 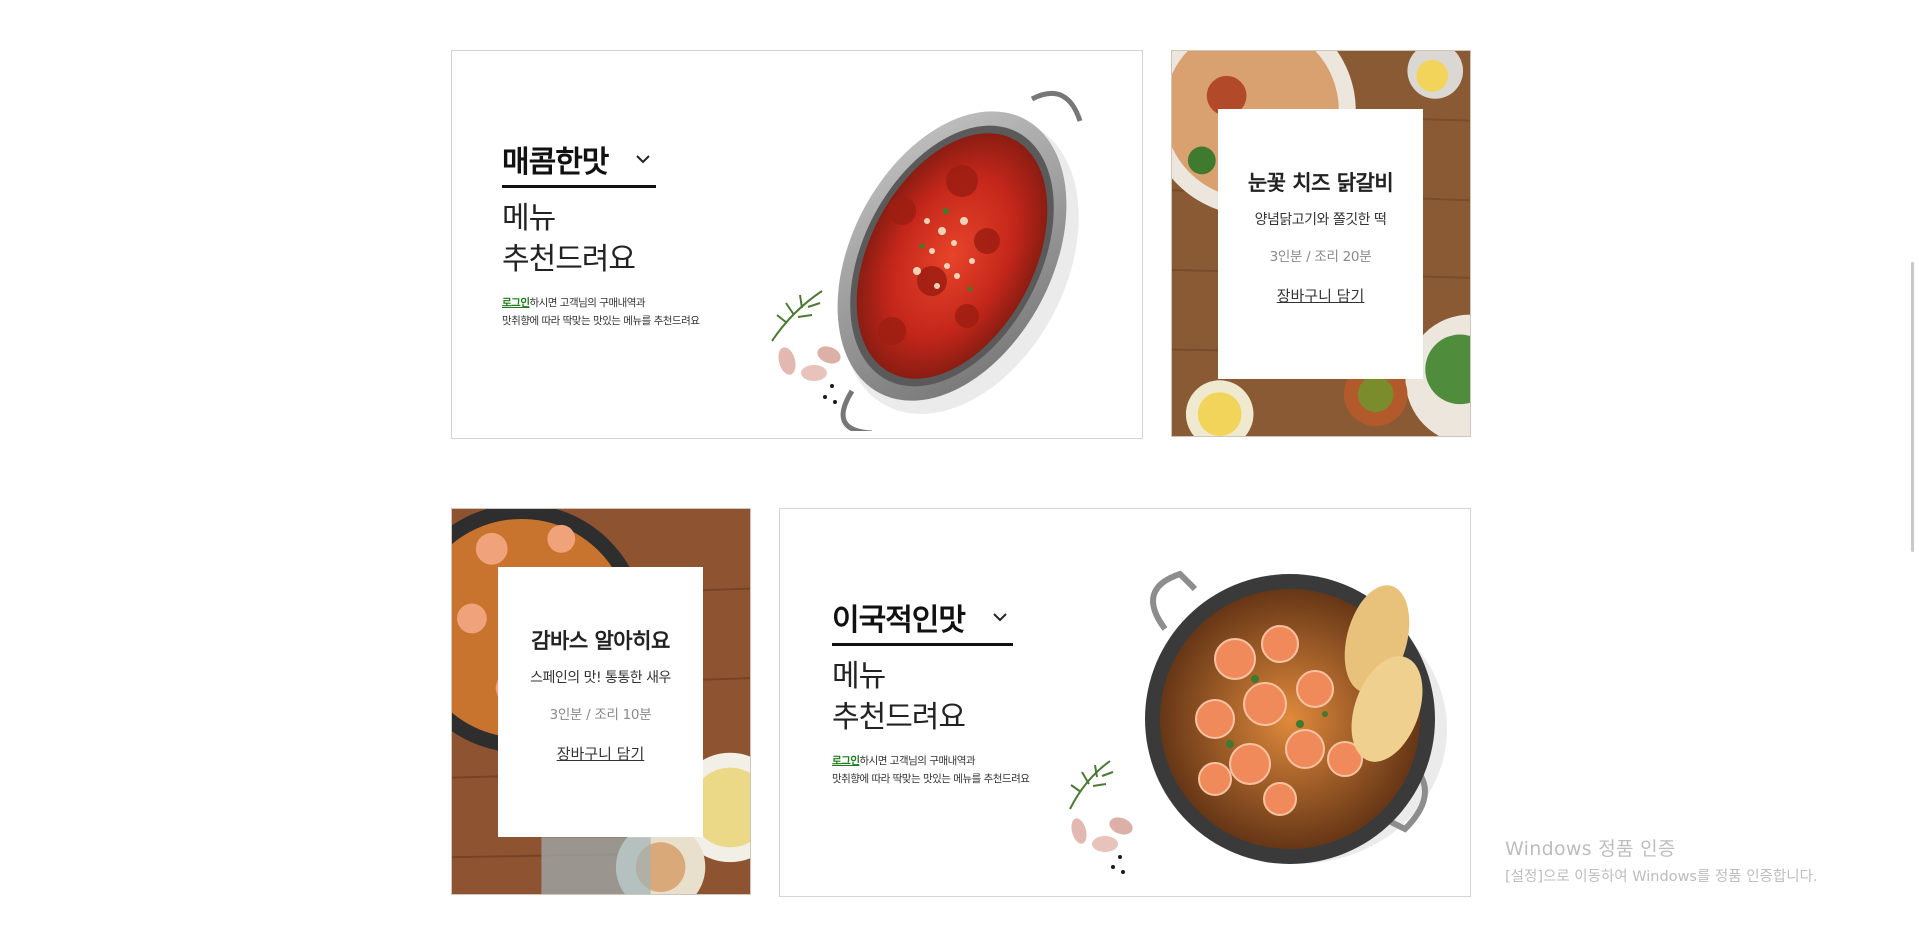 I want to click on recipe-subtitle: 스페인의 맛! 통통한 새우, so click(x=600, y=678).